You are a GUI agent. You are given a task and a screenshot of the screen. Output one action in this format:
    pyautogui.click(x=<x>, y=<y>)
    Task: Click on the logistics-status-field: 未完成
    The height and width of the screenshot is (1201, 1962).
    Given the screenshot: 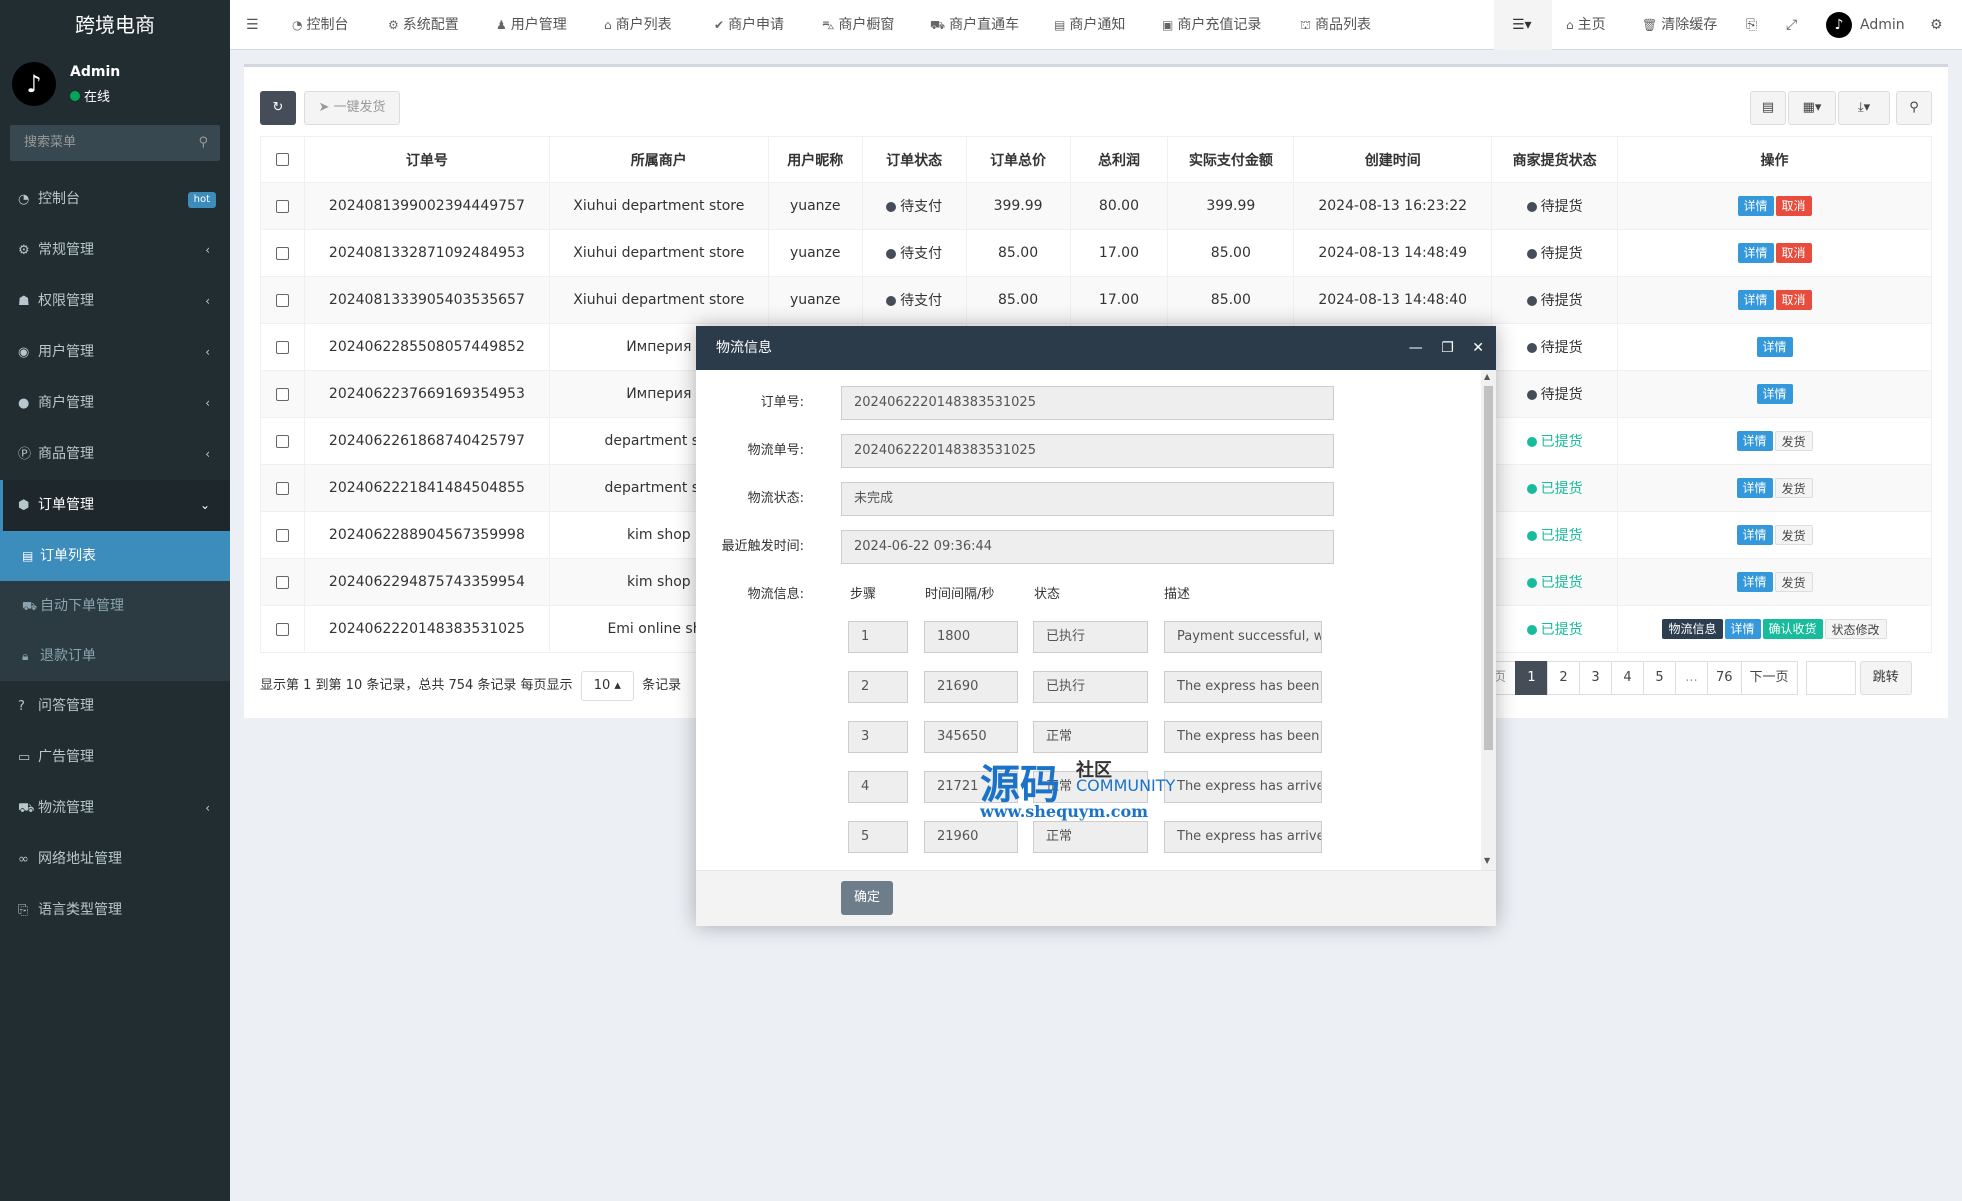 What is the action you would take?
    pyautogui.click(x=1087, y=499)
    